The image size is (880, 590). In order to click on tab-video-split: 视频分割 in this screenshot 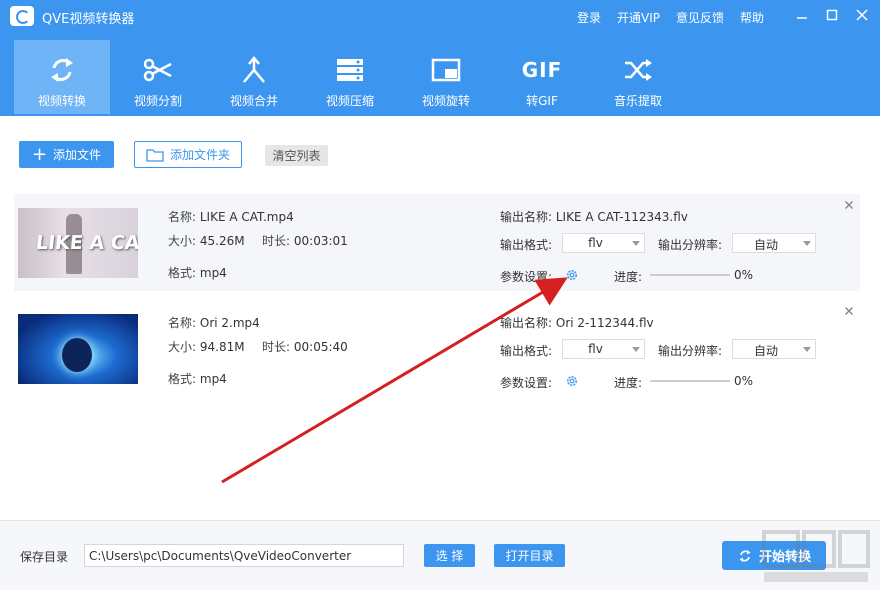, I will do `click(158, 77)`.